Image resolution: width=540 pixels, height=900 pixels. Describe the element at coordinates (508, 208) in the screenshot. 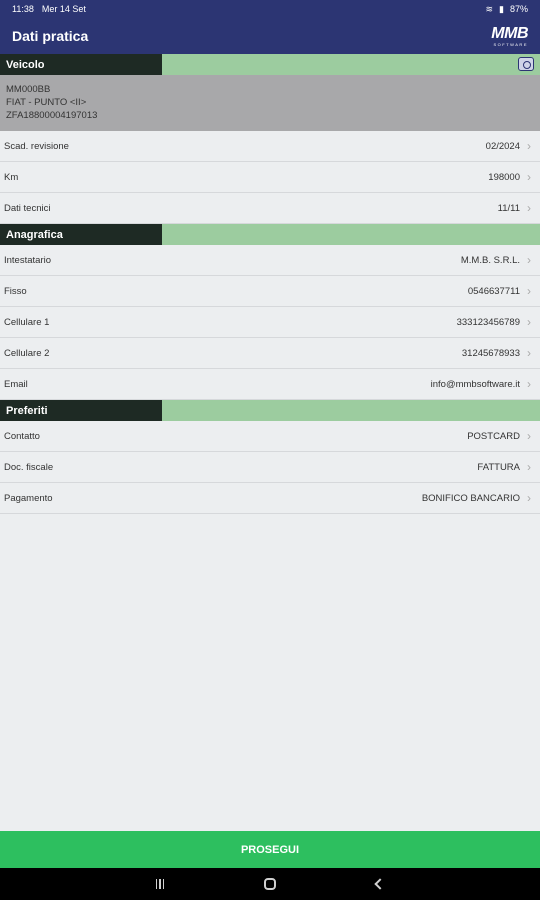

I see `row-value: 11/11` at that location.